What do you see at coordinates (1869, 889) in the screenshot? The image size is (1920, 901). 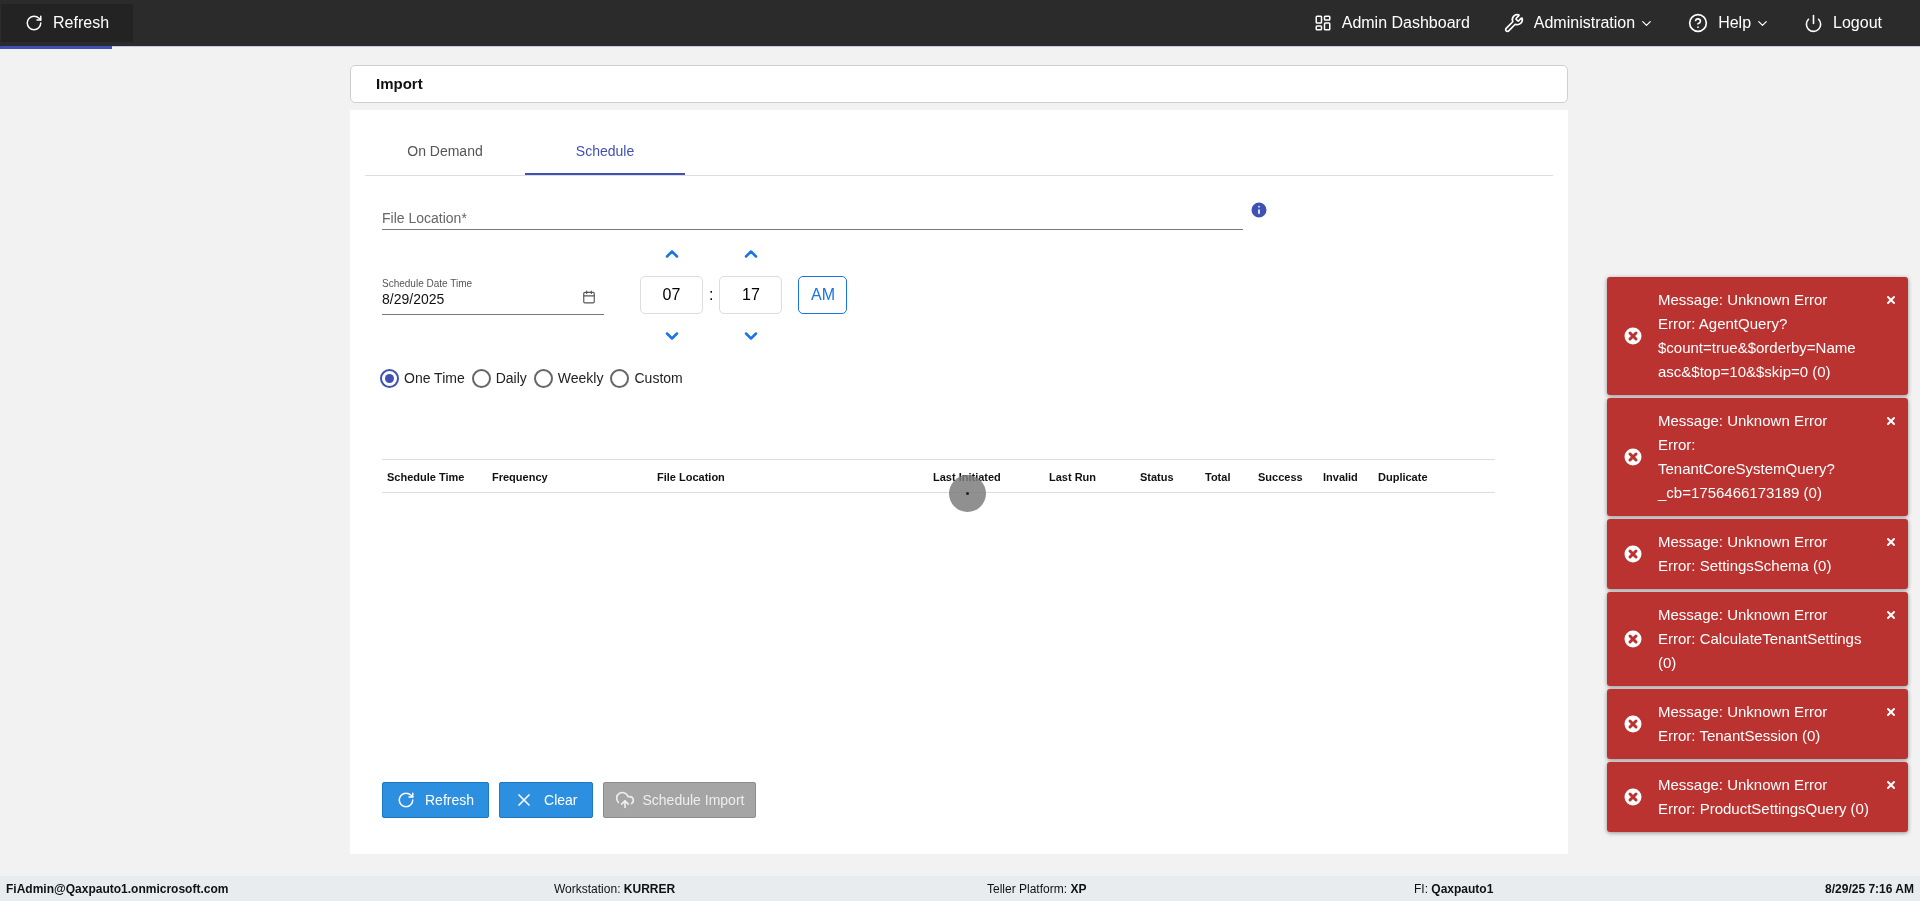 I see `status-datetime: 8/29/25 7:16 AM` at bounding box center [1869, 889].